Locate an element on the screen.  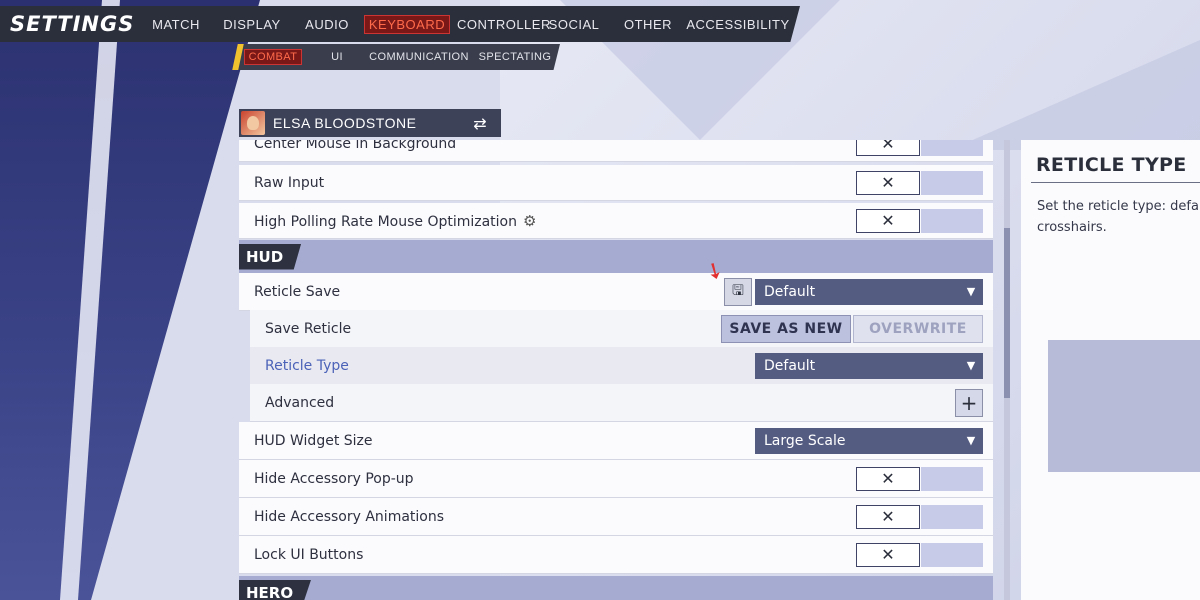
panel-description: Set the reticle type: defaul crosshairs. is located at coordinates (1118, 217).